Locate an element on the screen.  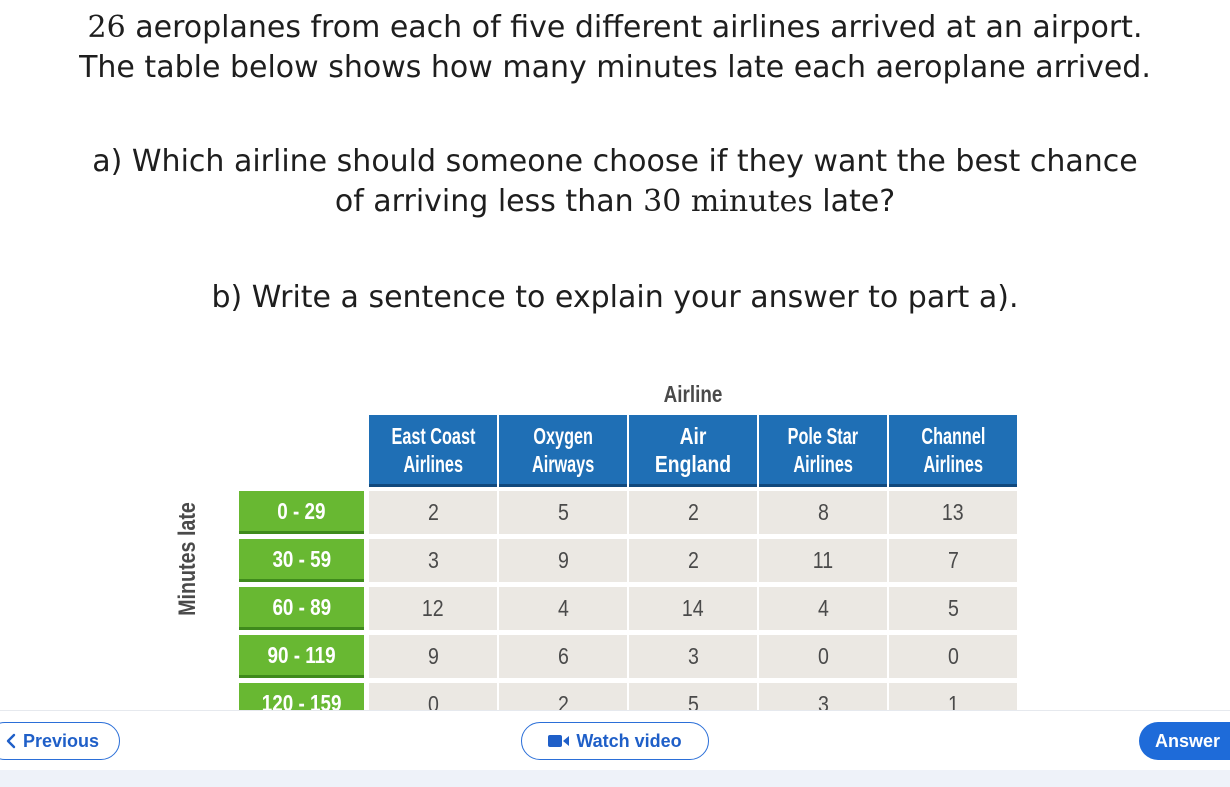
column-header-east-coast: East Coast Airlines is located at coordinates (433, 451).